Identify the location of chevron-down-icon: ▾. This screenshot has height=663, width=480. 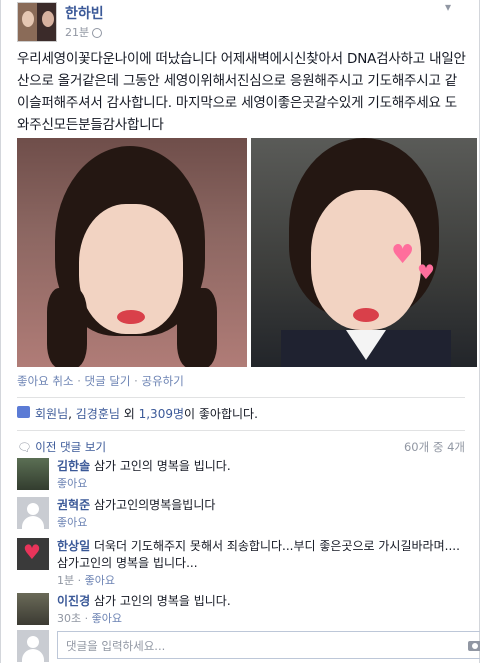
(448, 7).